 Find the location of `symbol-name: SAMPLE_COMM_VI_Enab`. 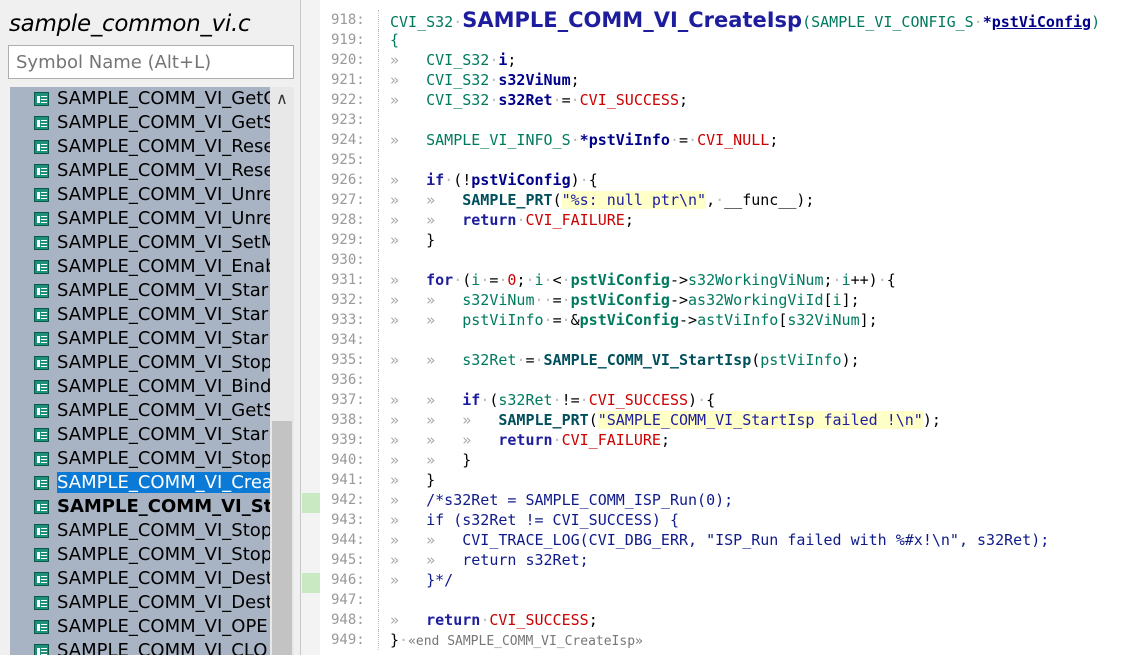

symbol-name: SAMPLE_COMM_VI_Enab is located at coordinates (163, 266).